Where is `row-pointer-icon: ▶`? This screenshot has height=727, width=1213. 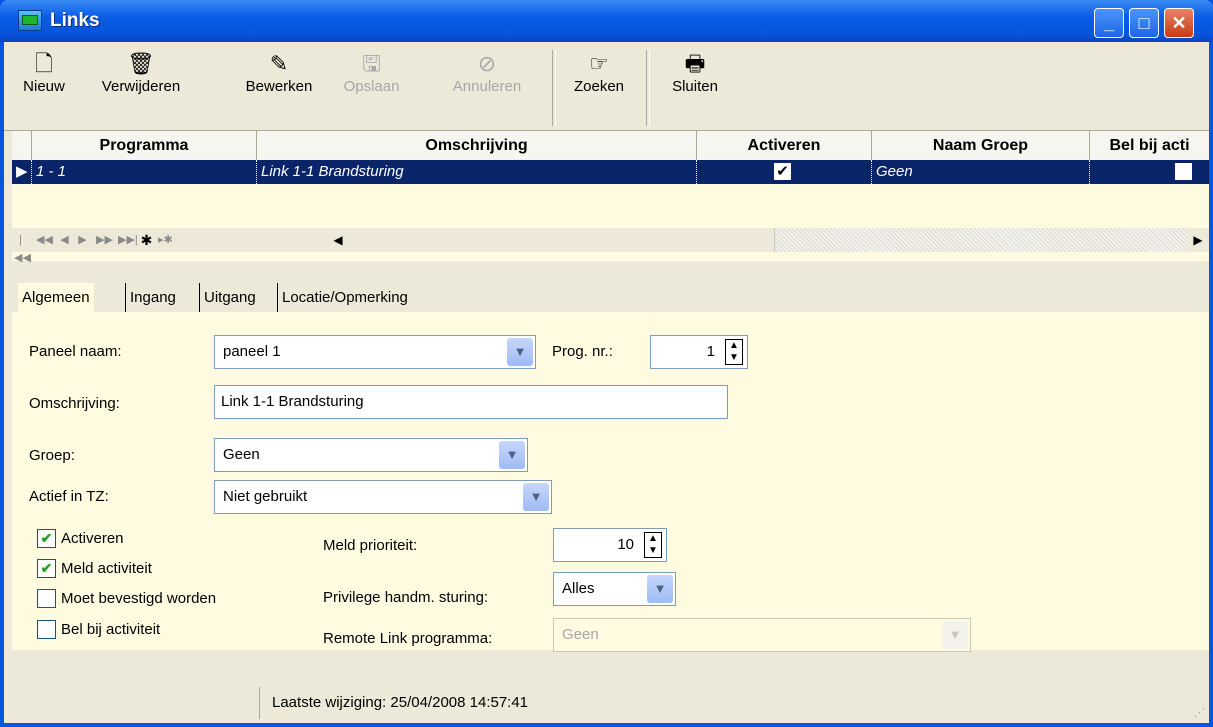
row-pointer-icon: ▶ is located at coordinates (22, 172).